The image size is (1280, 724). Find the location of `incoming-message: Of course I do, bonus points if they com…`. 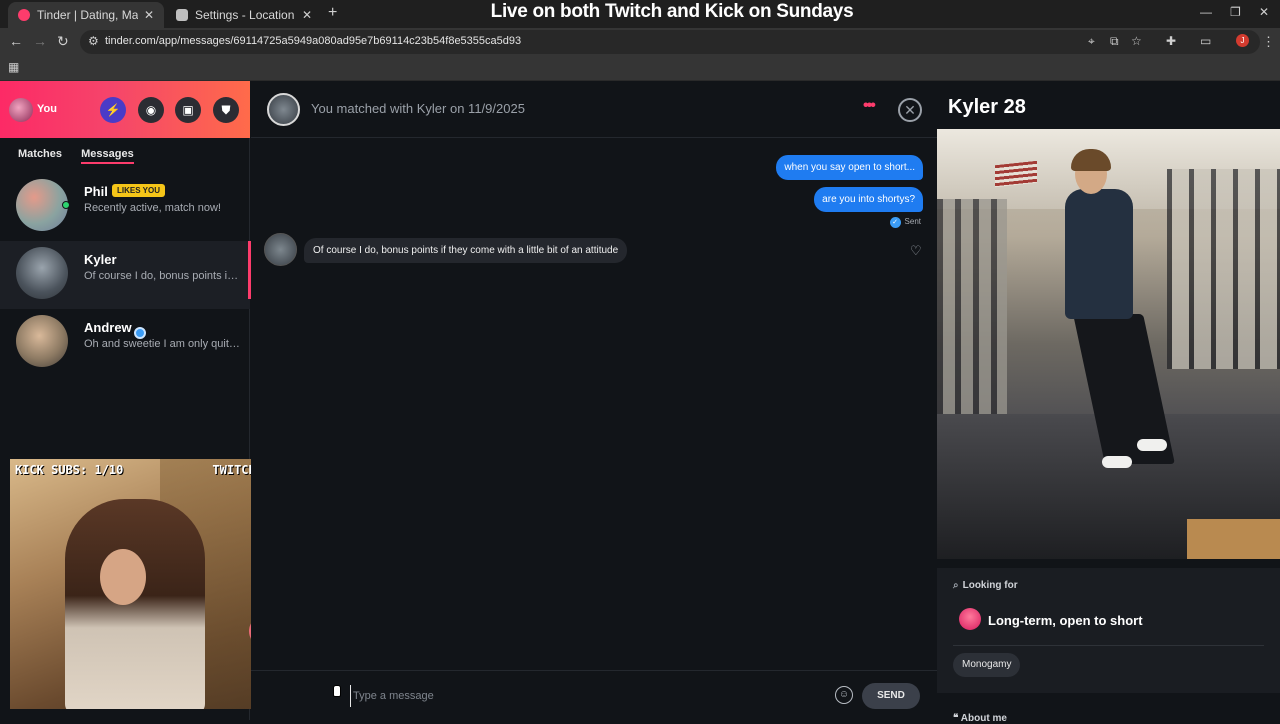

incoming-message: Of course I do, bonus points if they com… is located at coordinates (466, 250).